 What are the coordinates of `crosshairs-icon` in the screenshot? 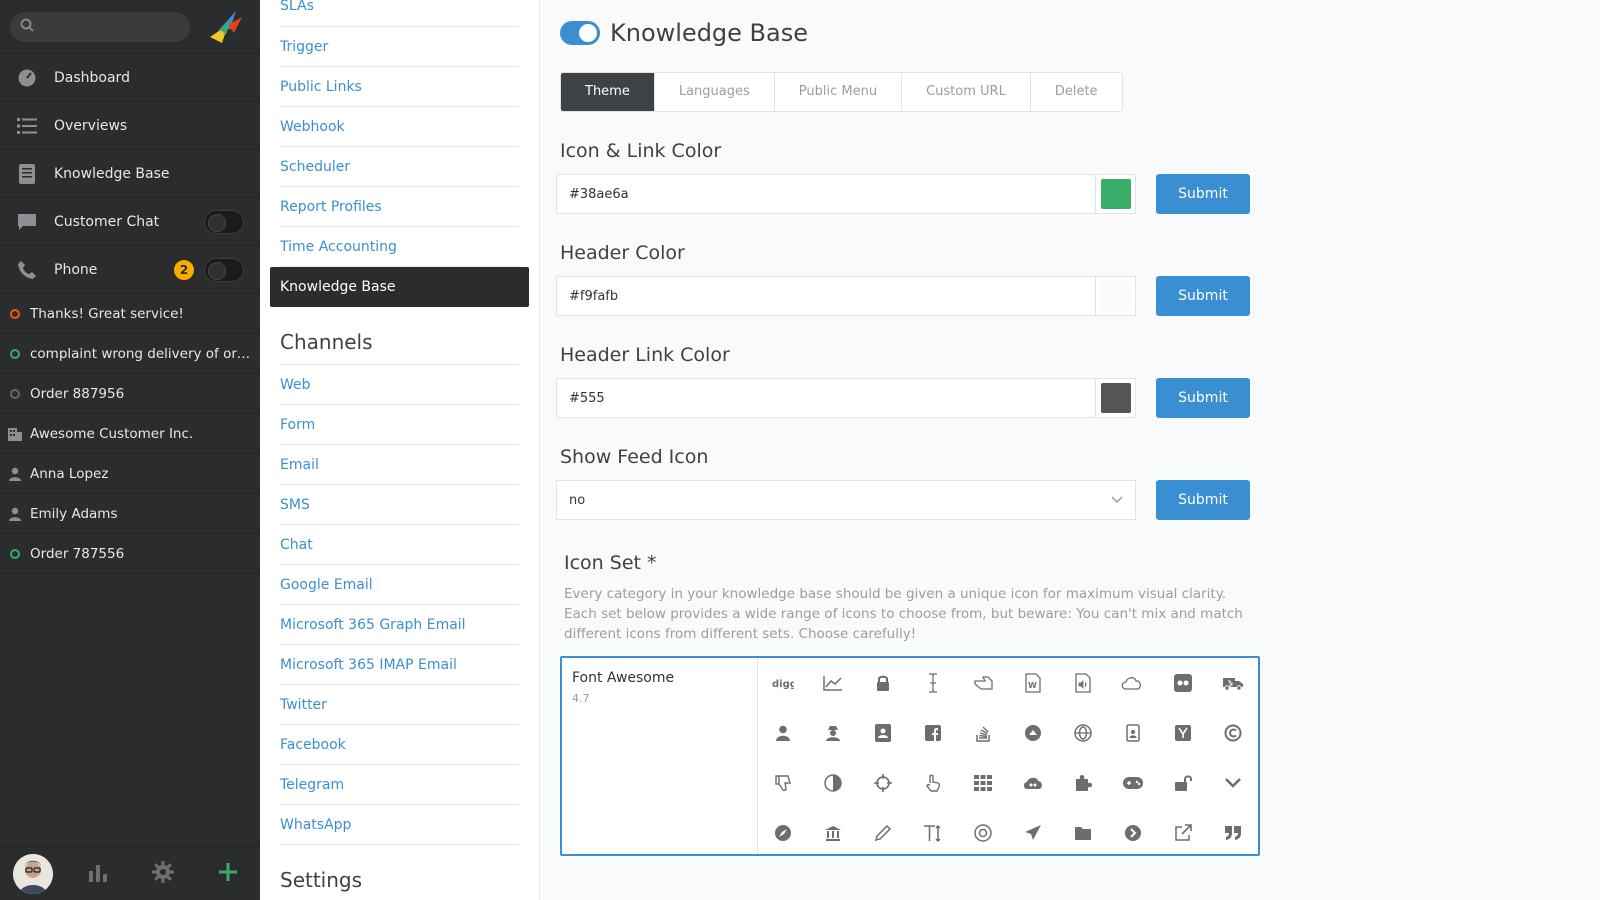 It's located at (883, 783).